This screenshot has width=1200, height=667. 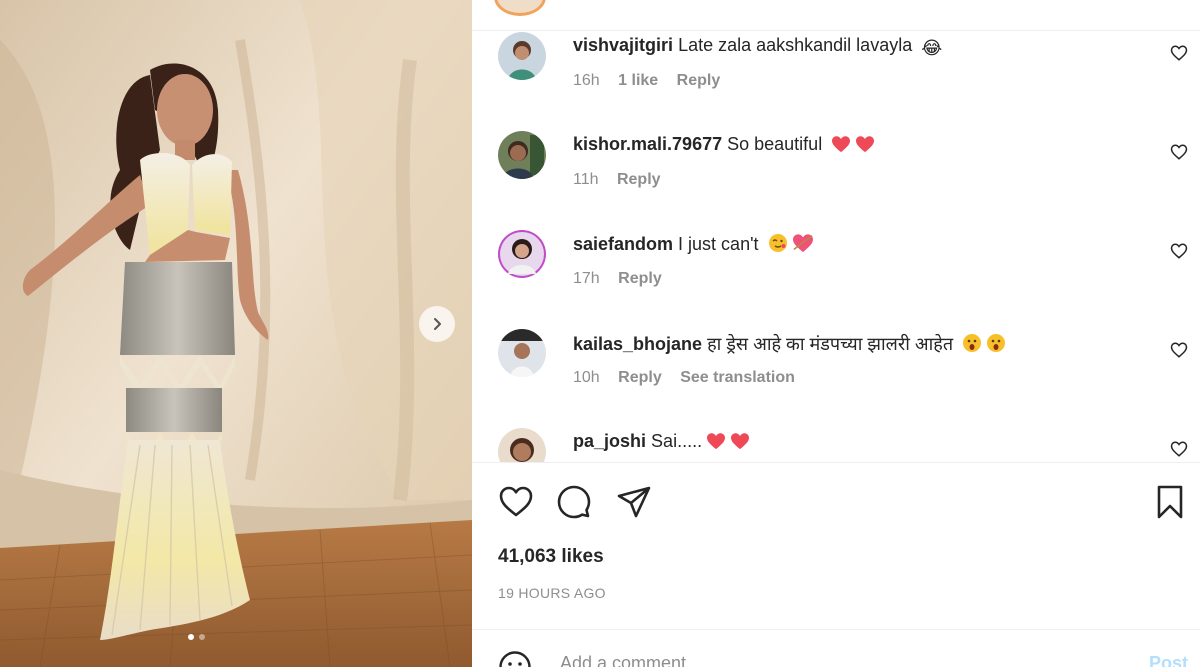 I want to click on action-bar, so click(x=843, y=502).